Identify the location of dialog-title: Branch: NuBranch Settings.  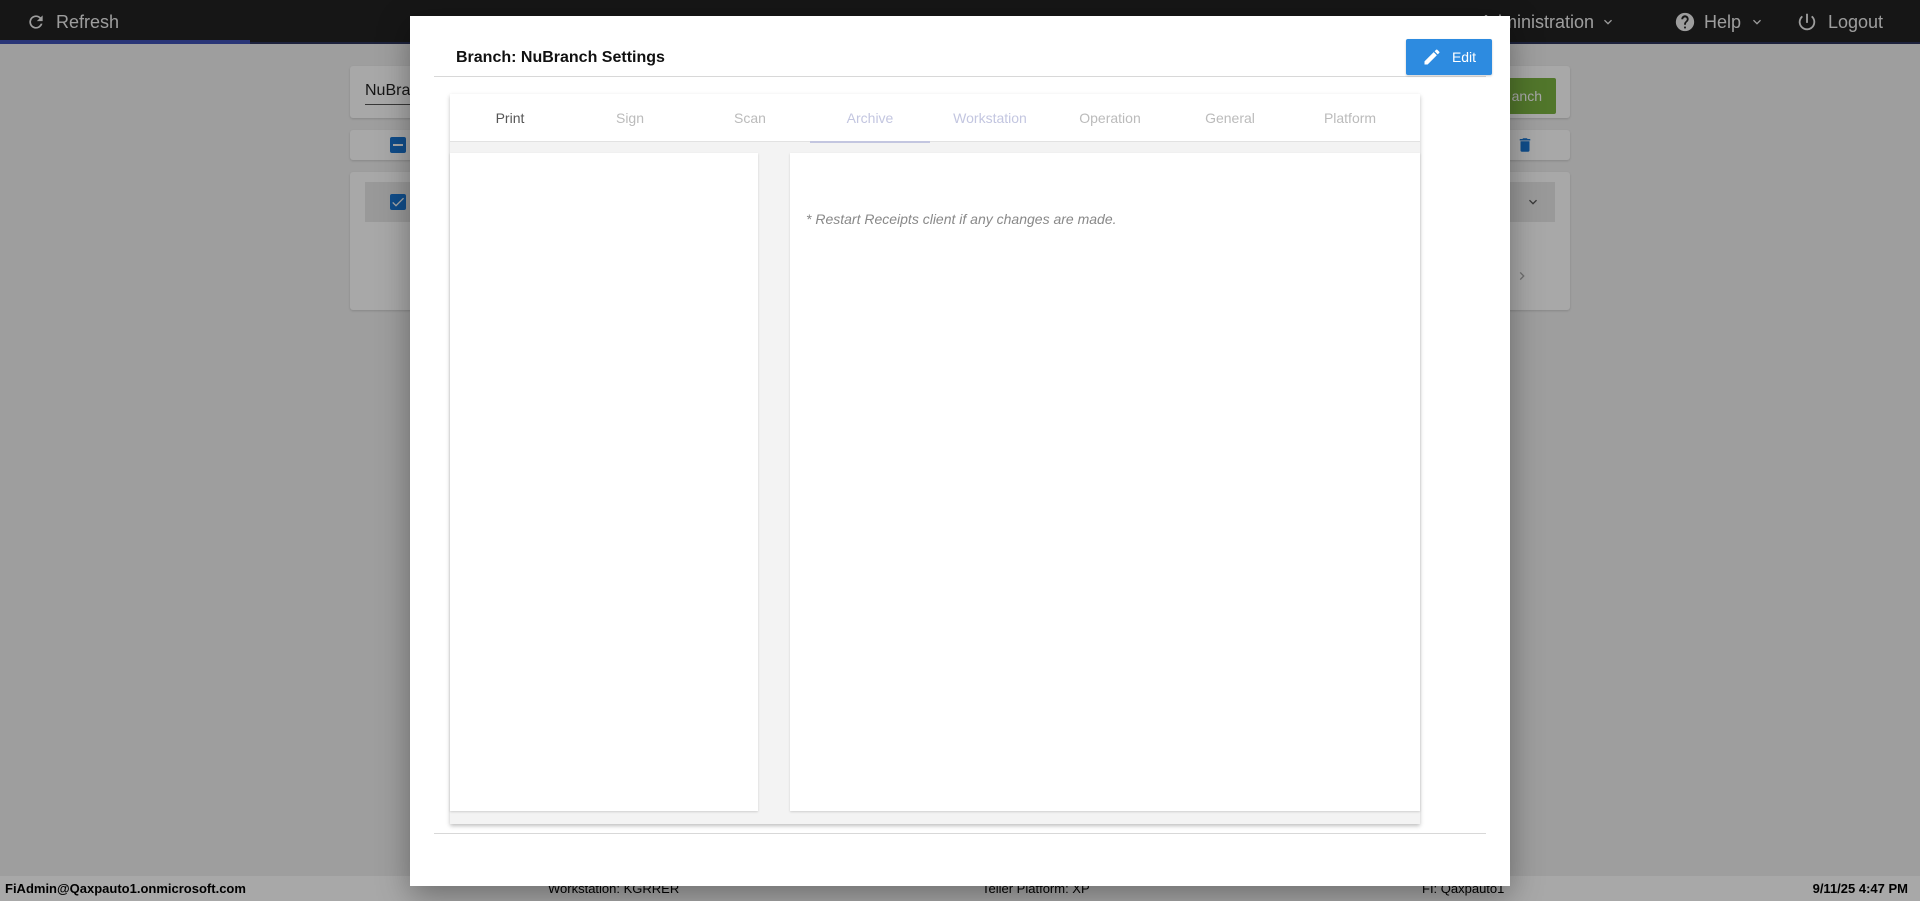
(560, 57).